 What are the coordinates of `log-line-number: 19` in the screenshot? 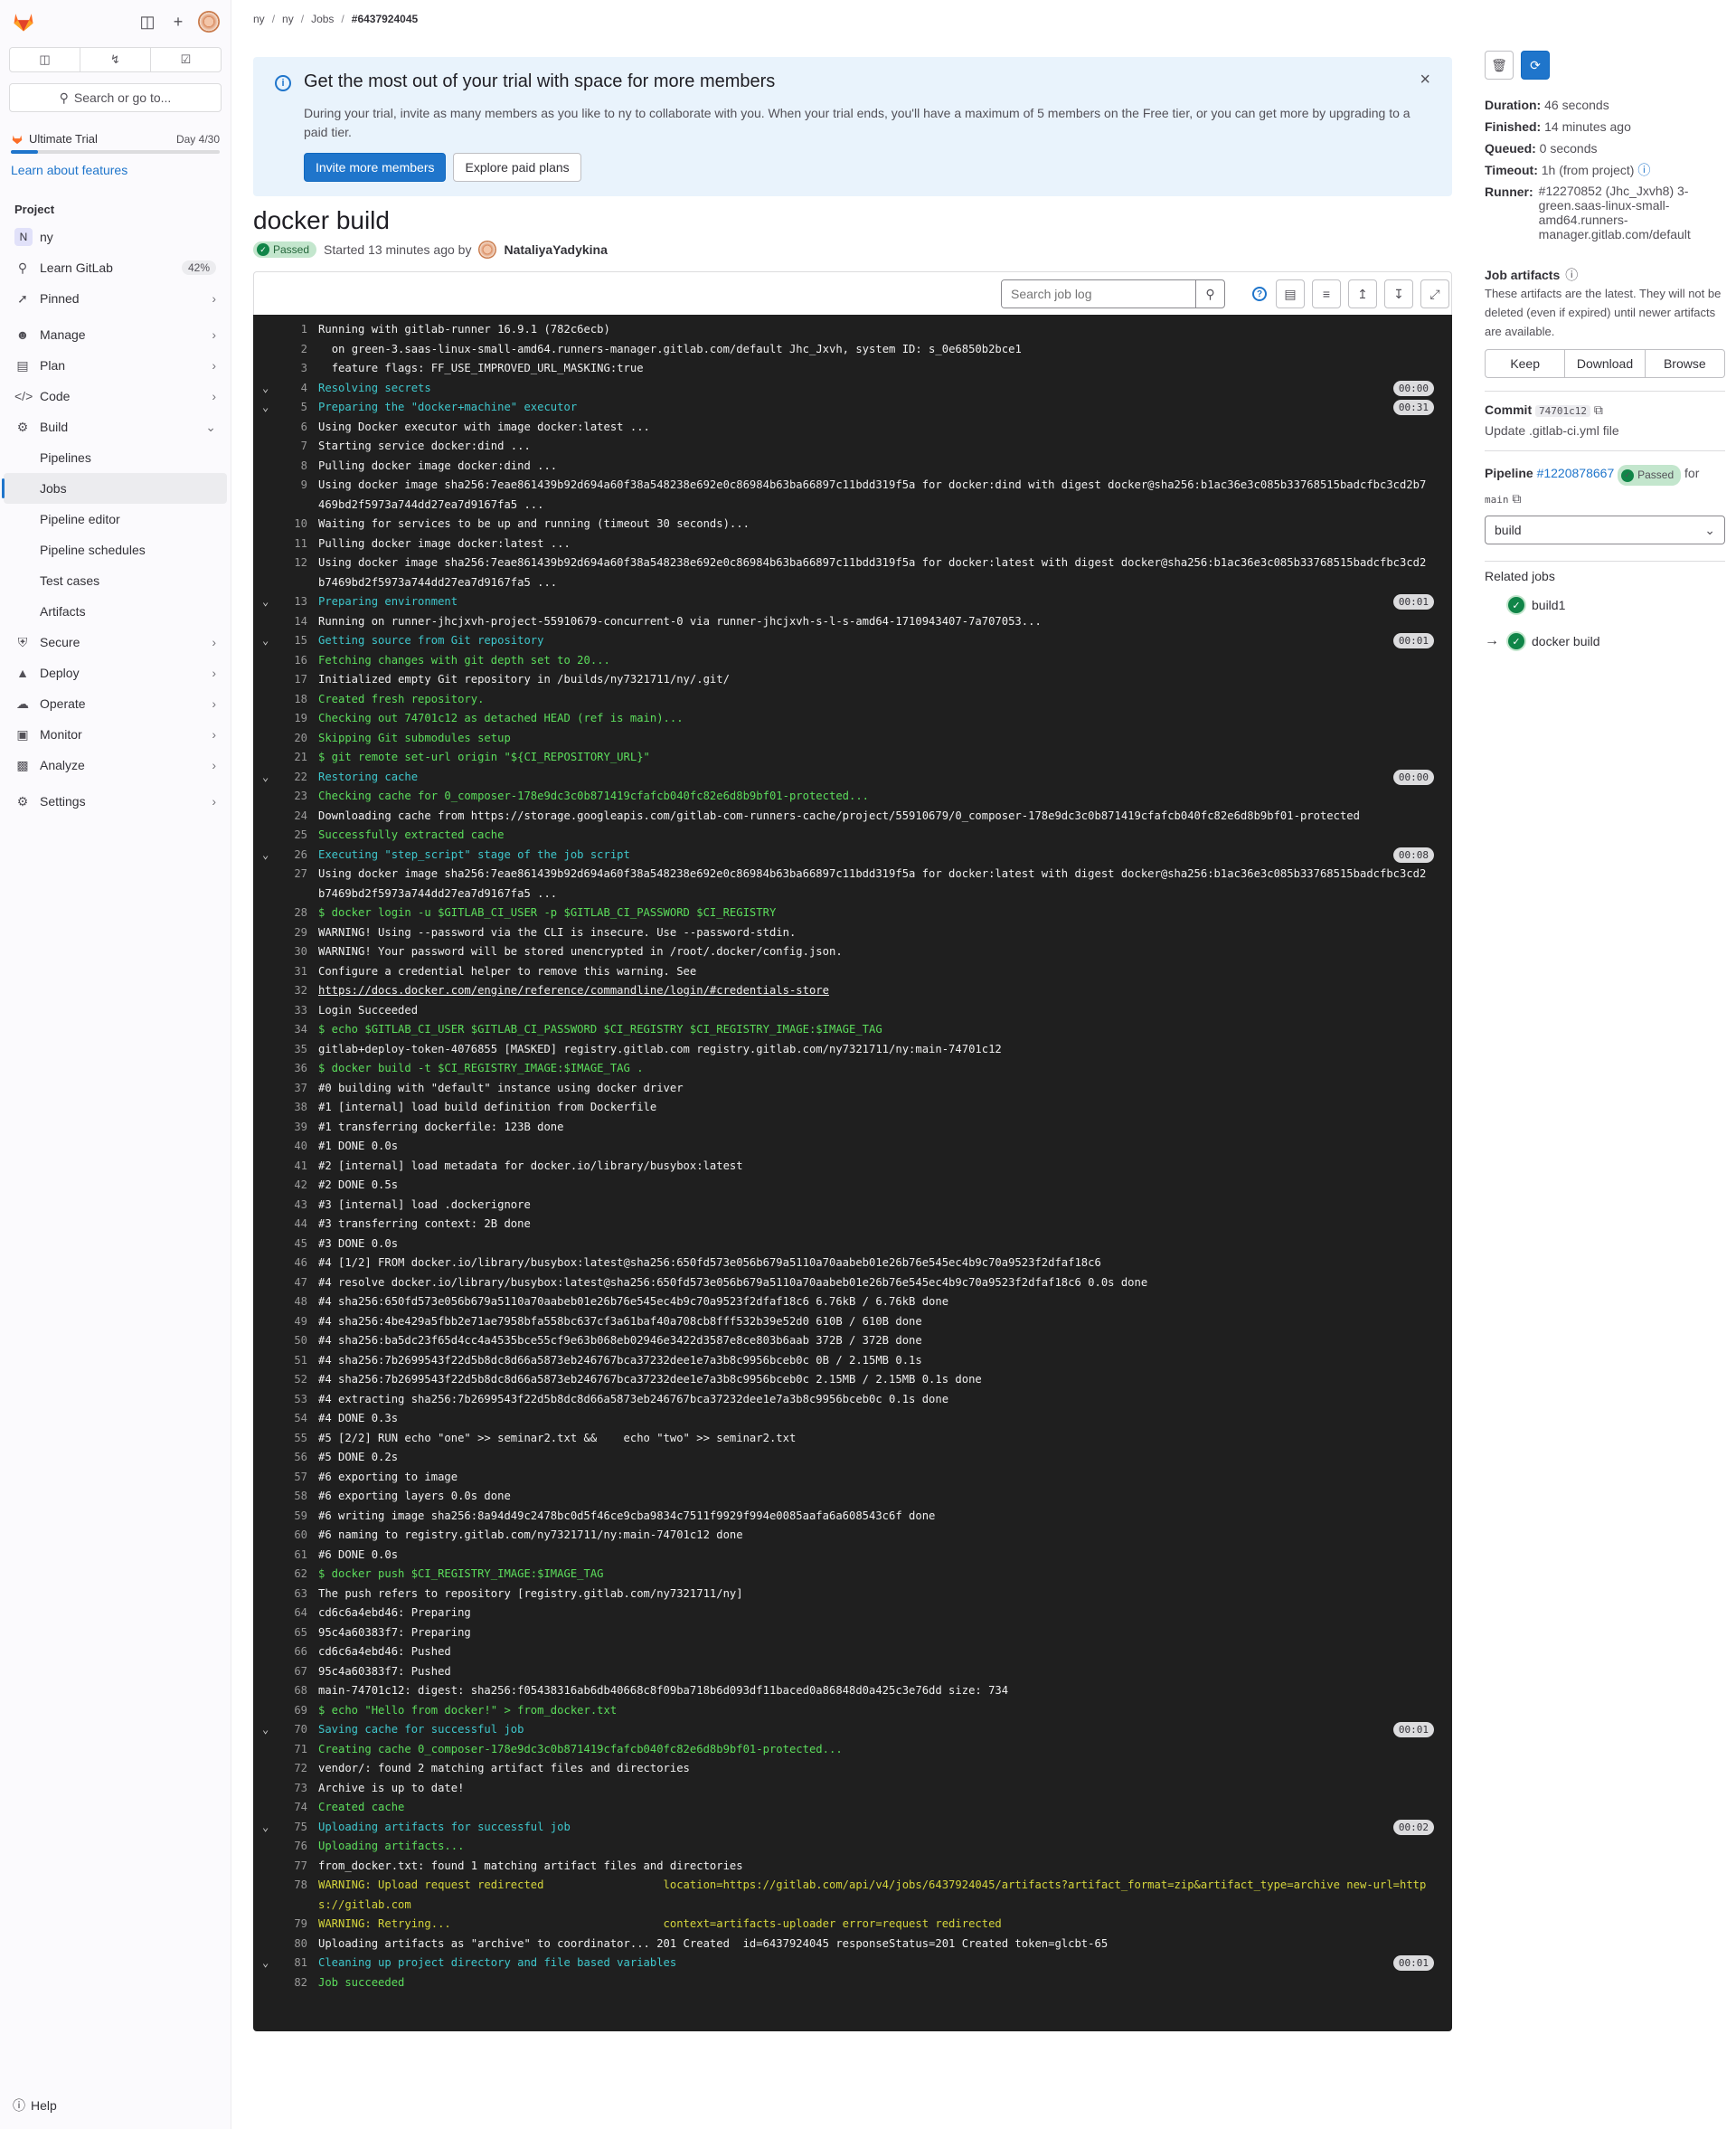 It's located at (294, 719).